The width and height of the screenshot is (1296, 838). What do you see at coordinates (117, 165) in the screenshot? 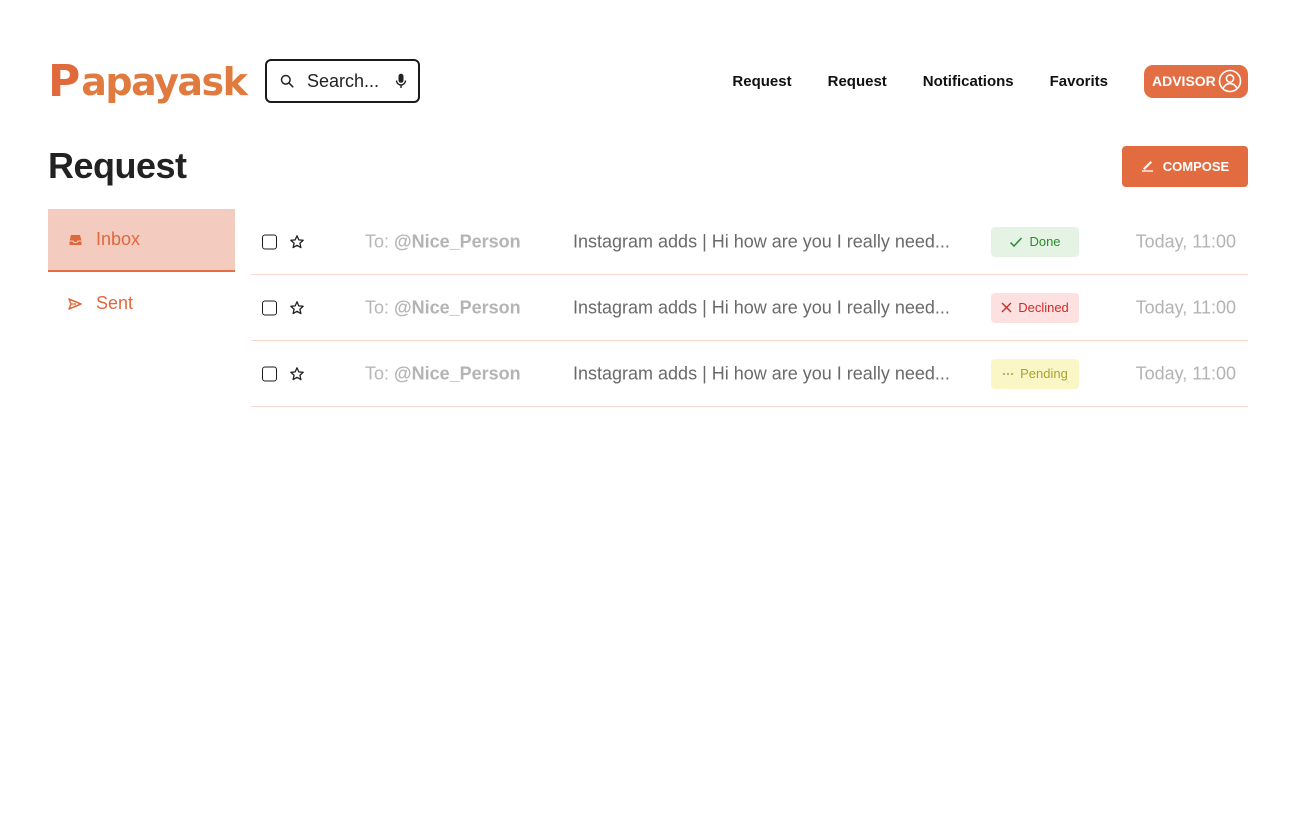
I see `page-title: Request` at bounding box center [117, 165].